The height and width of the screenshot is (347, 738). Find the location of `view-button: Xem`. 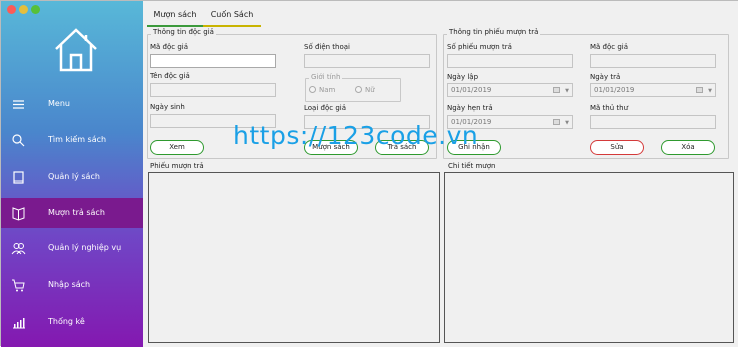

view-button: Xem is located at coordinates (177, 147).